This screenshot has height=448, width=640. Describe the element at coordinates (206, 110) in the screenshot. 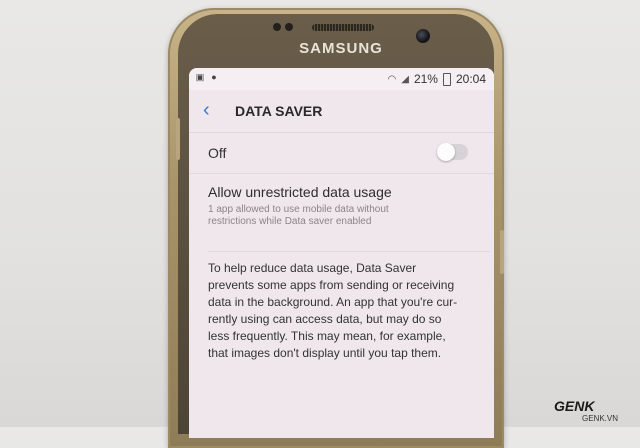

I see `back-arrow-icon: ‹` at that location.